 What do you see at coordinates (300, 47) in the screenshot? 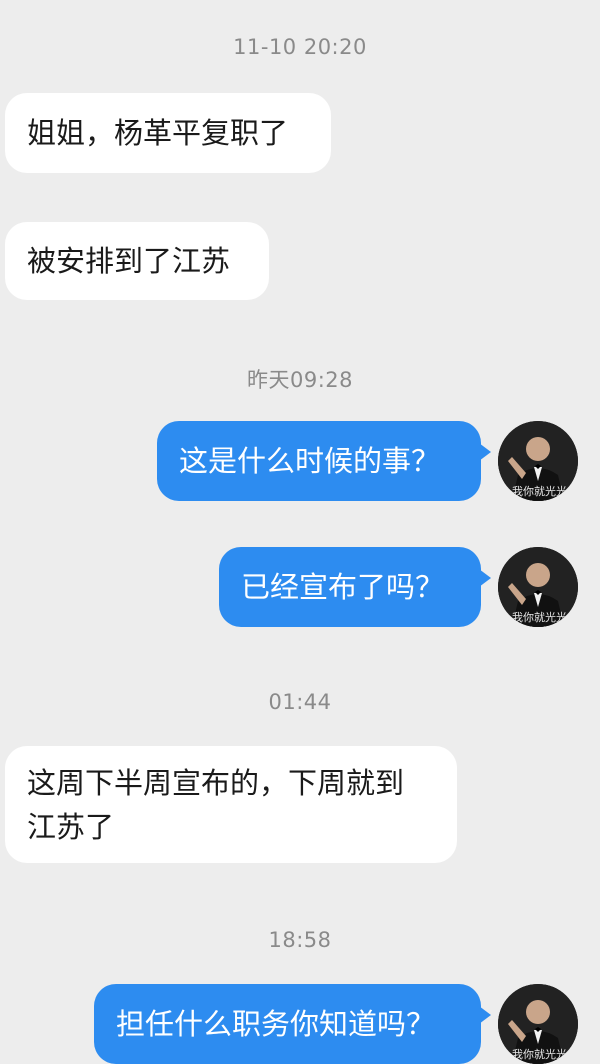
I see `timestamp: 11-10 20:20` at bounding box center [300, 47].